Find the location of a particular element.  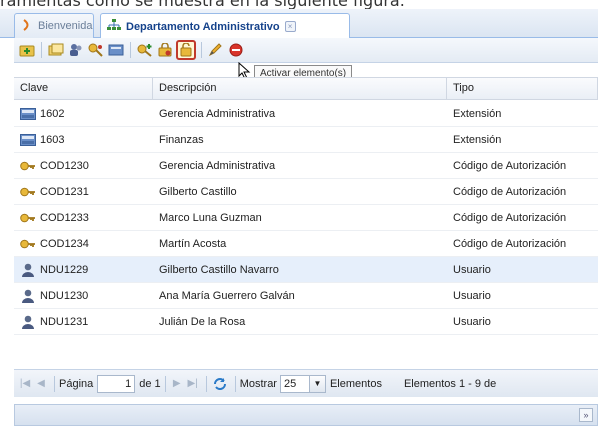

toolbar is located at coordinates (306, 50).